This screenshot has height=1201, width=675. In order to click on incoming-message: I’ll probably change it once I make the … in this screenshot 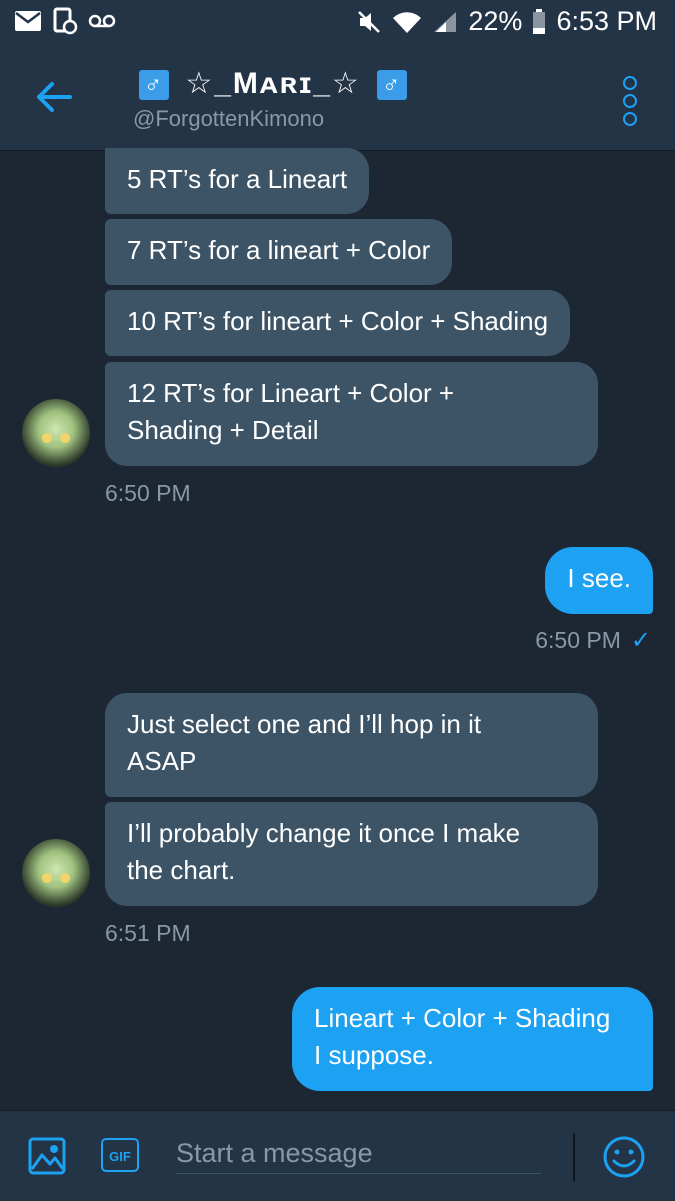, I will do `click(351, 854)`.